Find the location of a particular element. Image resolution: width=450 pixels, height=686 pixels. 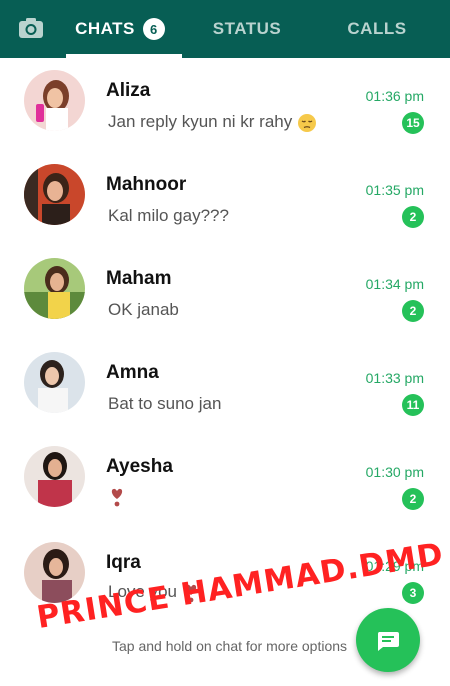

chat-last-message: OK janab is located at coordinates (143, 309).